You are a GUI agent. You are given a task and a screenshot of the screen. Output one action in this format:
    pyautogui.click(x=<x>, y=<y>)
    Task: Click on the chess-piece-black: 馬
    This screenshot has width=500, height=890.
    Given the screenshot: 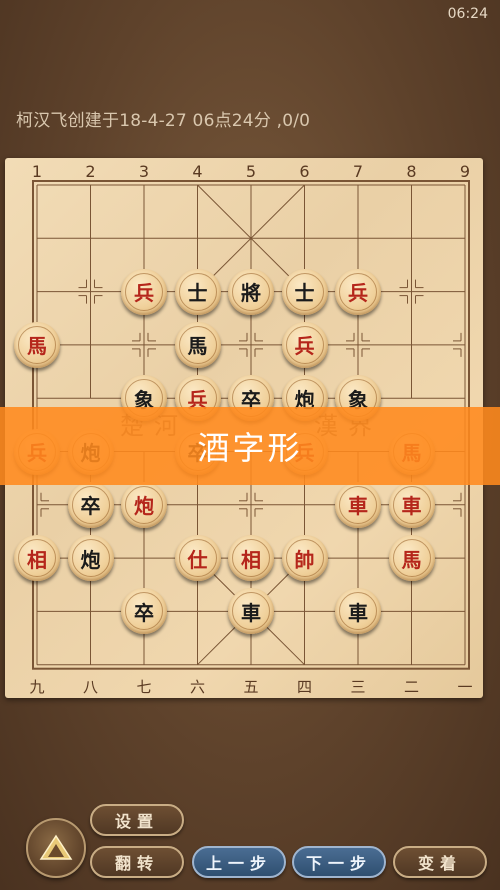 What is the action you would take?
    pyautogui.click(x=197, y=344)
    